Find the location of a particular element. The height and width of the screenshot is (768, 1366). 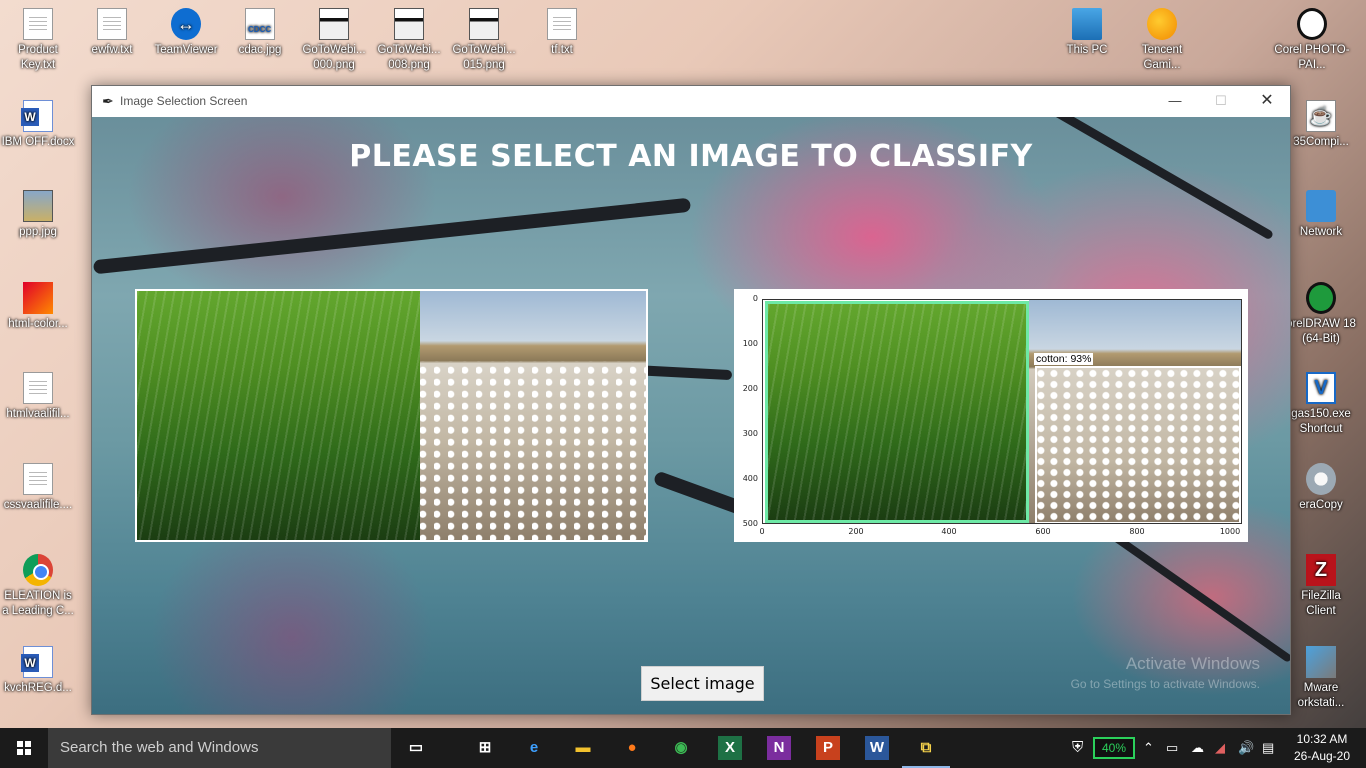

desktop-icon-tf: tf.txt is located at coordinates (562, 33).